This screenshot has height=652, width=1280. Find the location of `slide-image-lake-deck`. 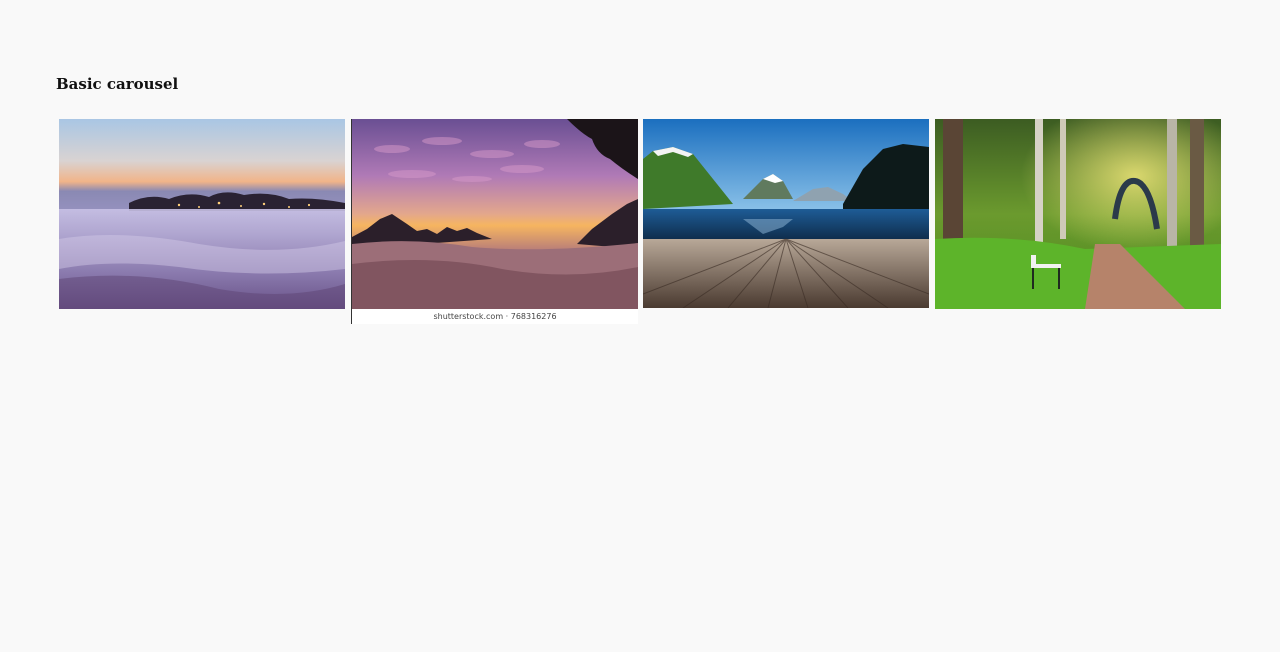

slide-image-lake-deck is located at coordinates (786, 213).